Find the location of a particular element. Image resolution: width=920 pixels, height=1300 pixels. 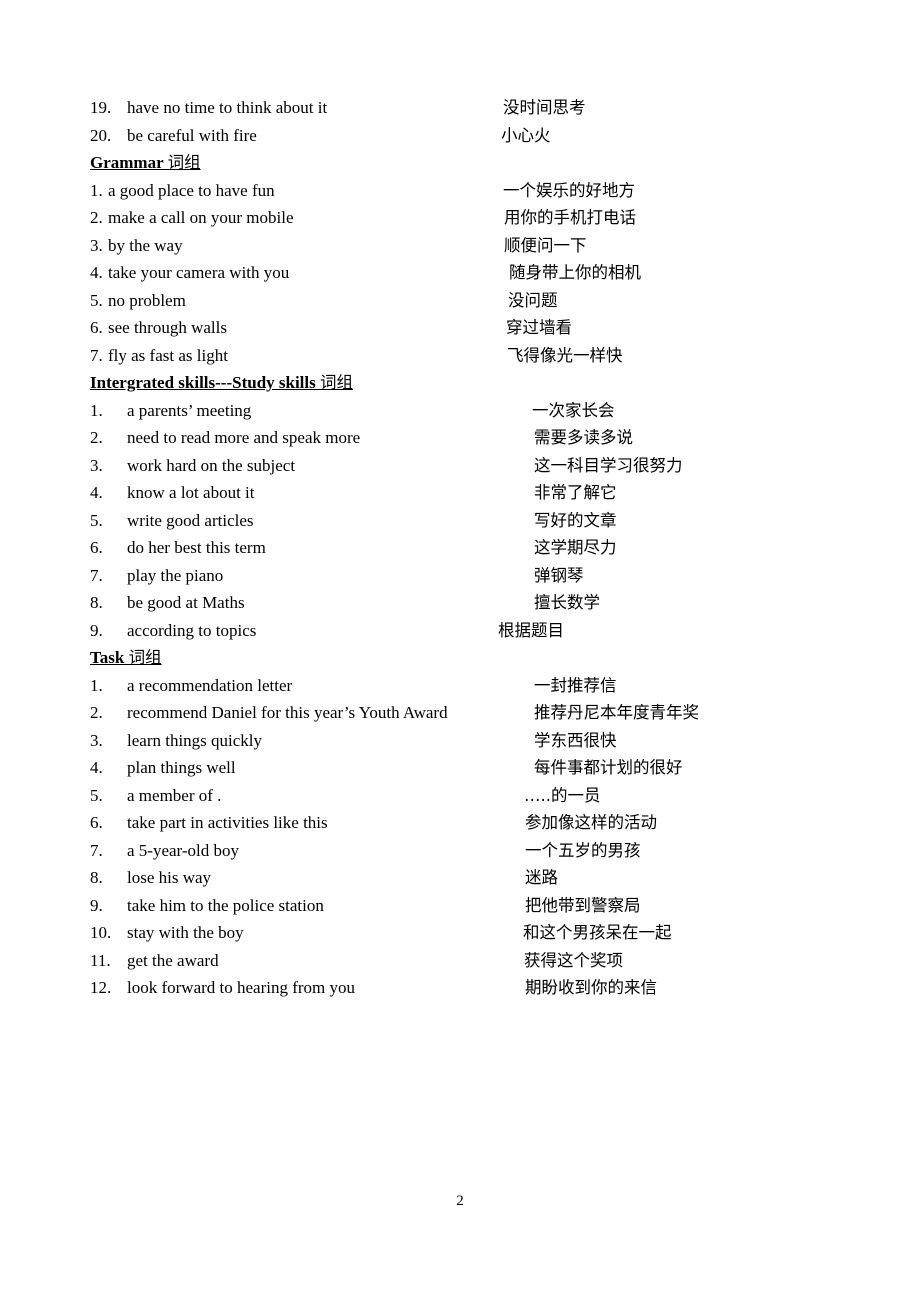

section-heading-grammar: Grammar 词组 is located at coordinates (145, 162).